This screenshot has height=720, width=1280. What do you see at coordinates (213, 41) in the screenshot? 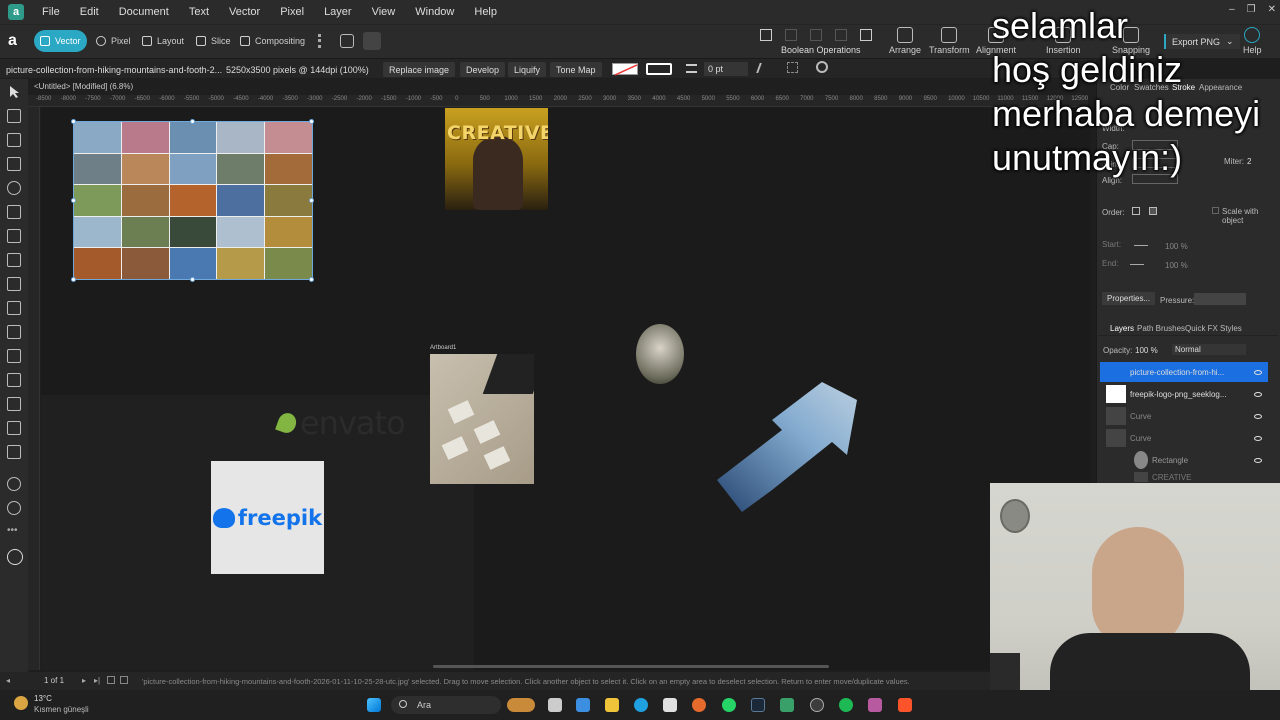
I see `persona-slice: Slice` at bounding box center [213, 41].